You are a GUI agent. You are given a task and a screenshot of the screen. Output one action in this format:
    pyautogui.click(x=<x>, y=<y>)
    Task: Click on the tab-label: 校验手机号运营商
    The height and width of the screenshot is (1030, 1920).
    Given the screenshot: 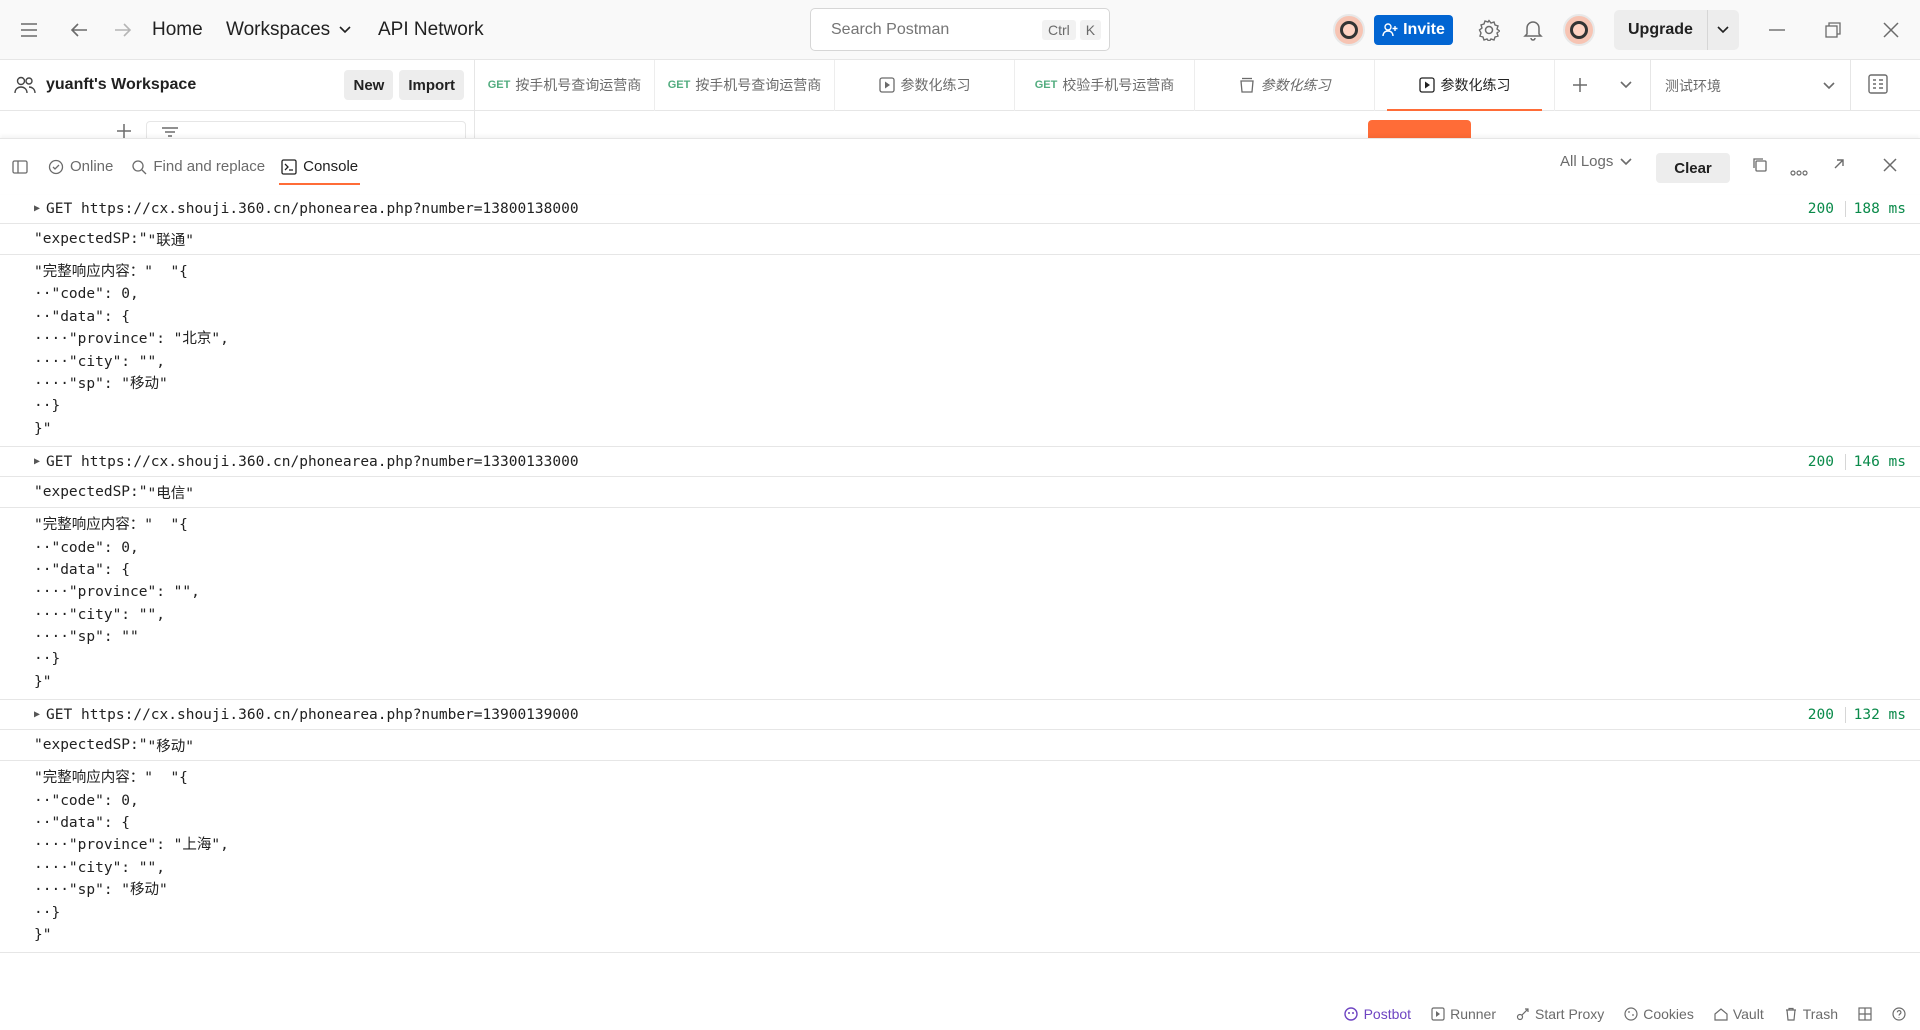 What is the action you would take?
    pyautogui.click(x=1118, y=85)
    